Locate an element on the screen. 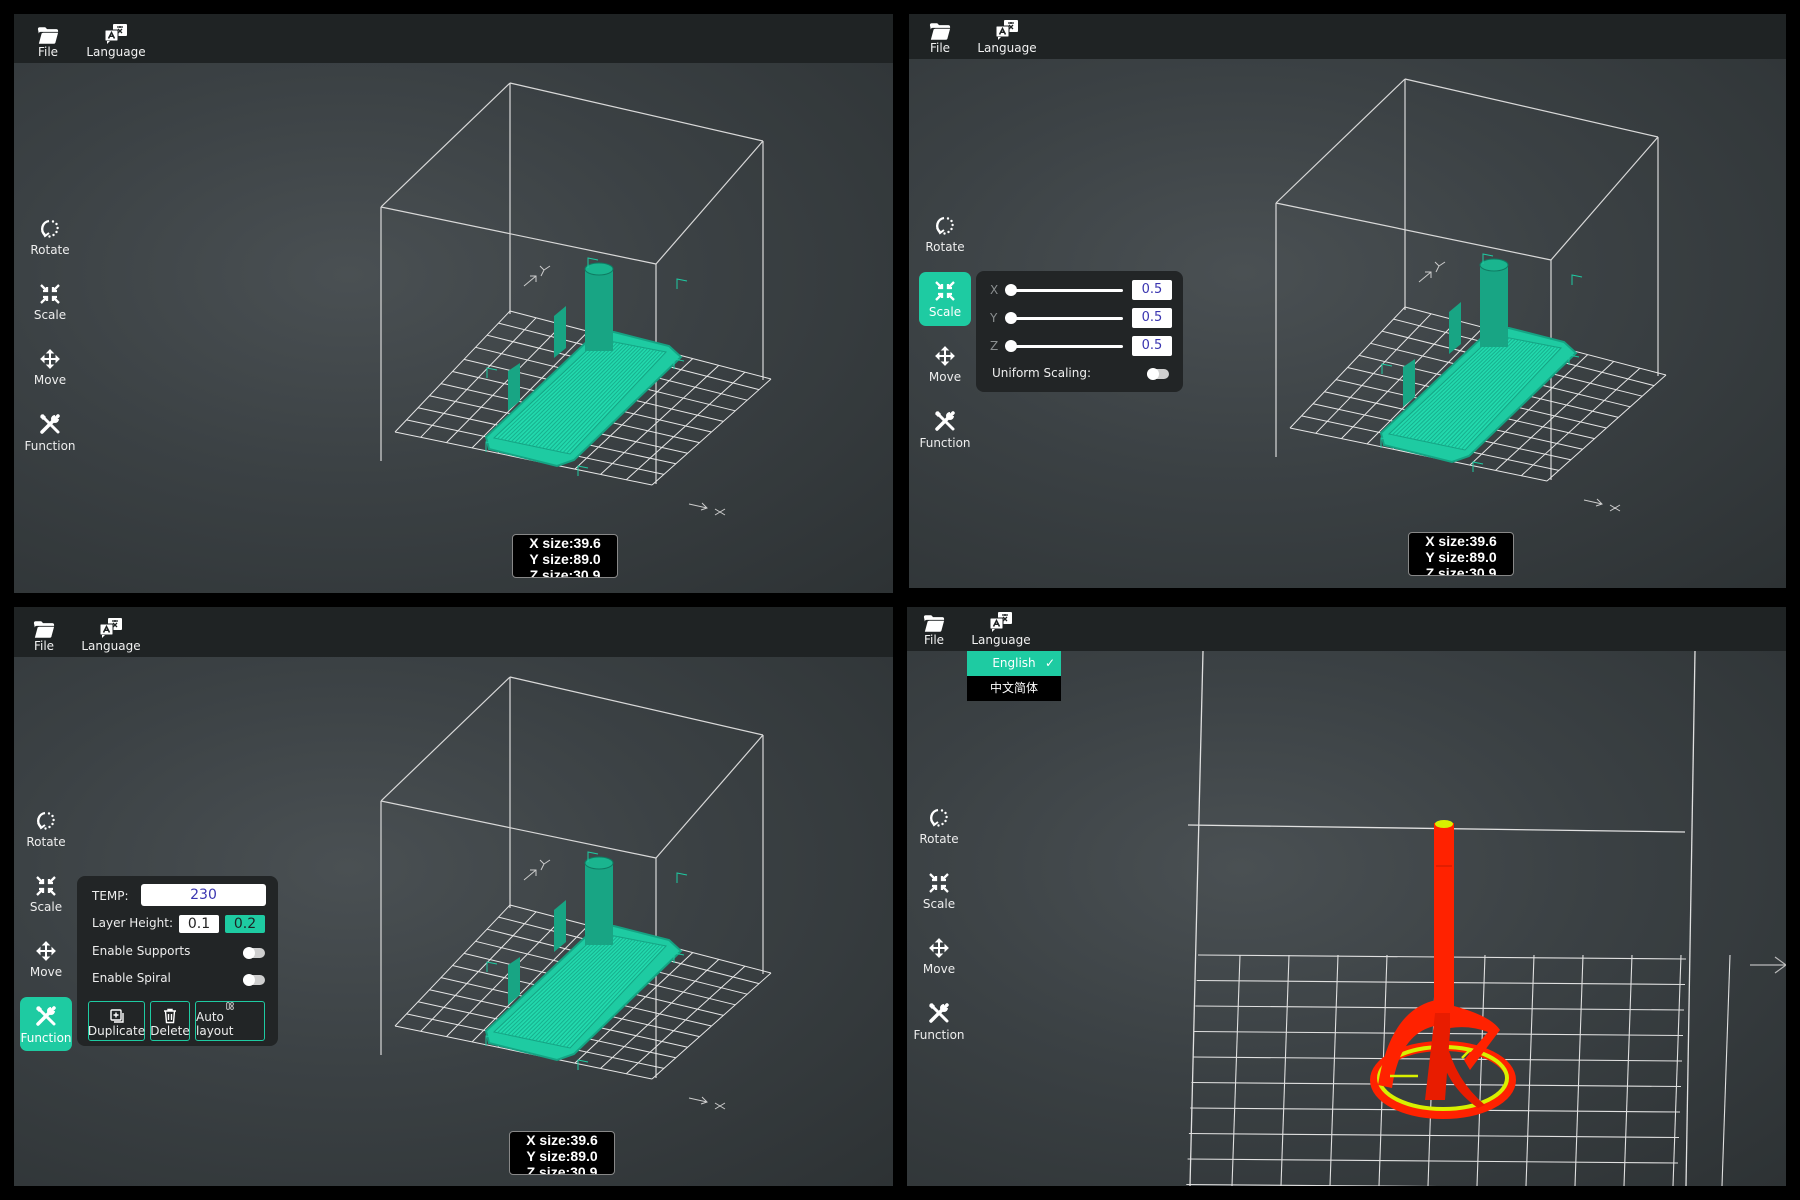 The height and width of the screenshot is (1200, 1800). x-slider-handle is located at coordinates (1011, 290).